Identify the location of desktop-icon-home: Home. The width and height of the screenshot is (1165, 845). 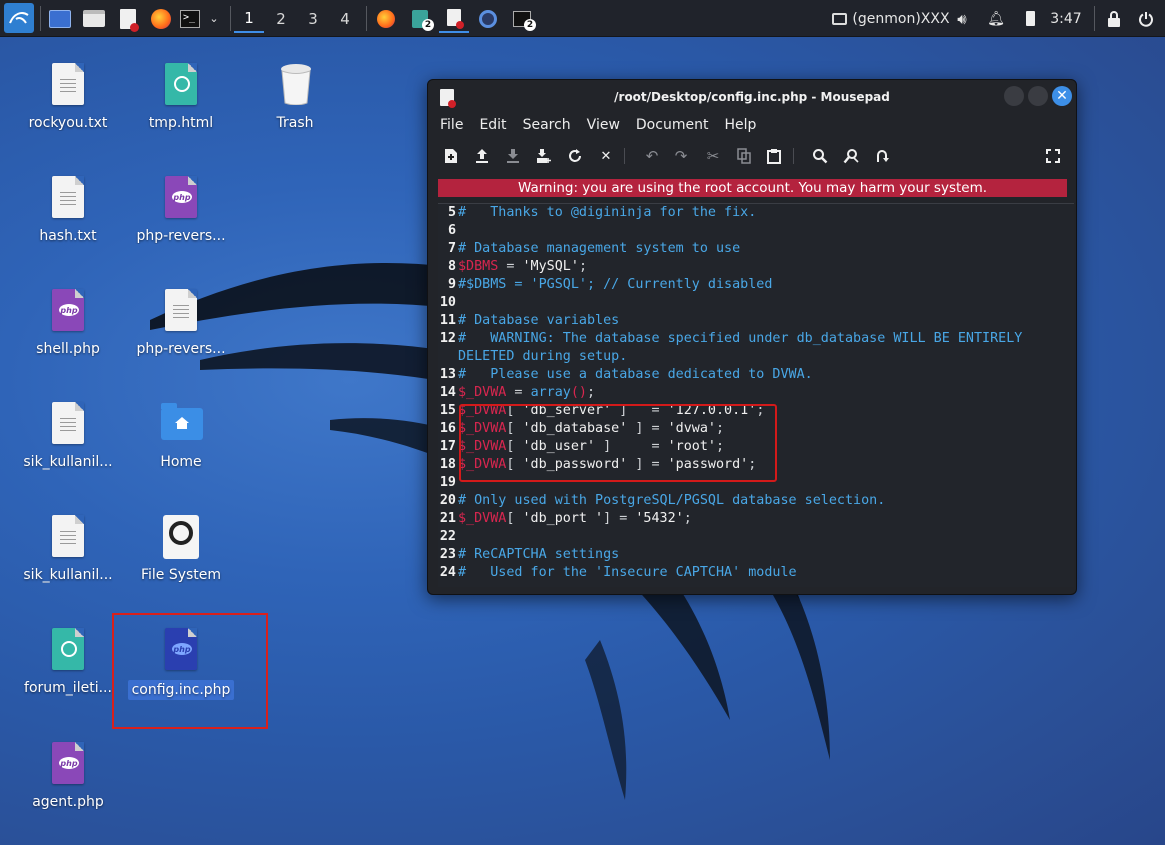
(181, 436).